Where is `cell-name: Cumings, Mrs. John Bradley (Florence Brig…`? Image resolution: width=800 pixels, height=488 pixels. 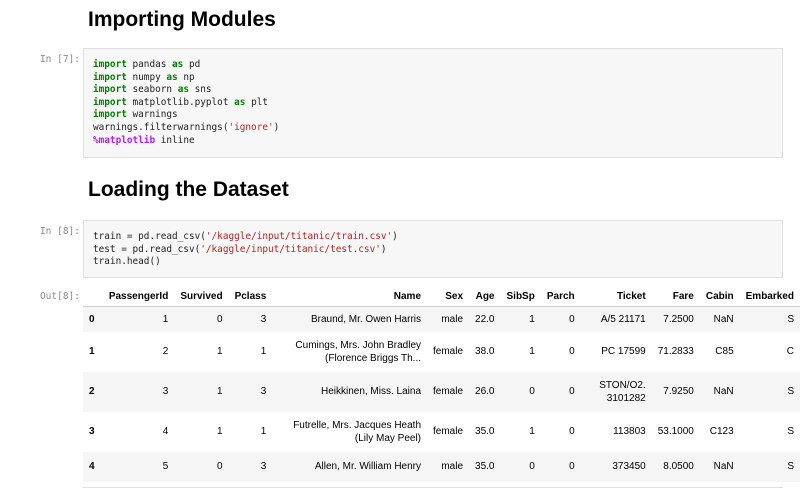
cell-name: Cumings, Mrs. John Bradley (Florence Brig… is located at coordinates (350, 351).